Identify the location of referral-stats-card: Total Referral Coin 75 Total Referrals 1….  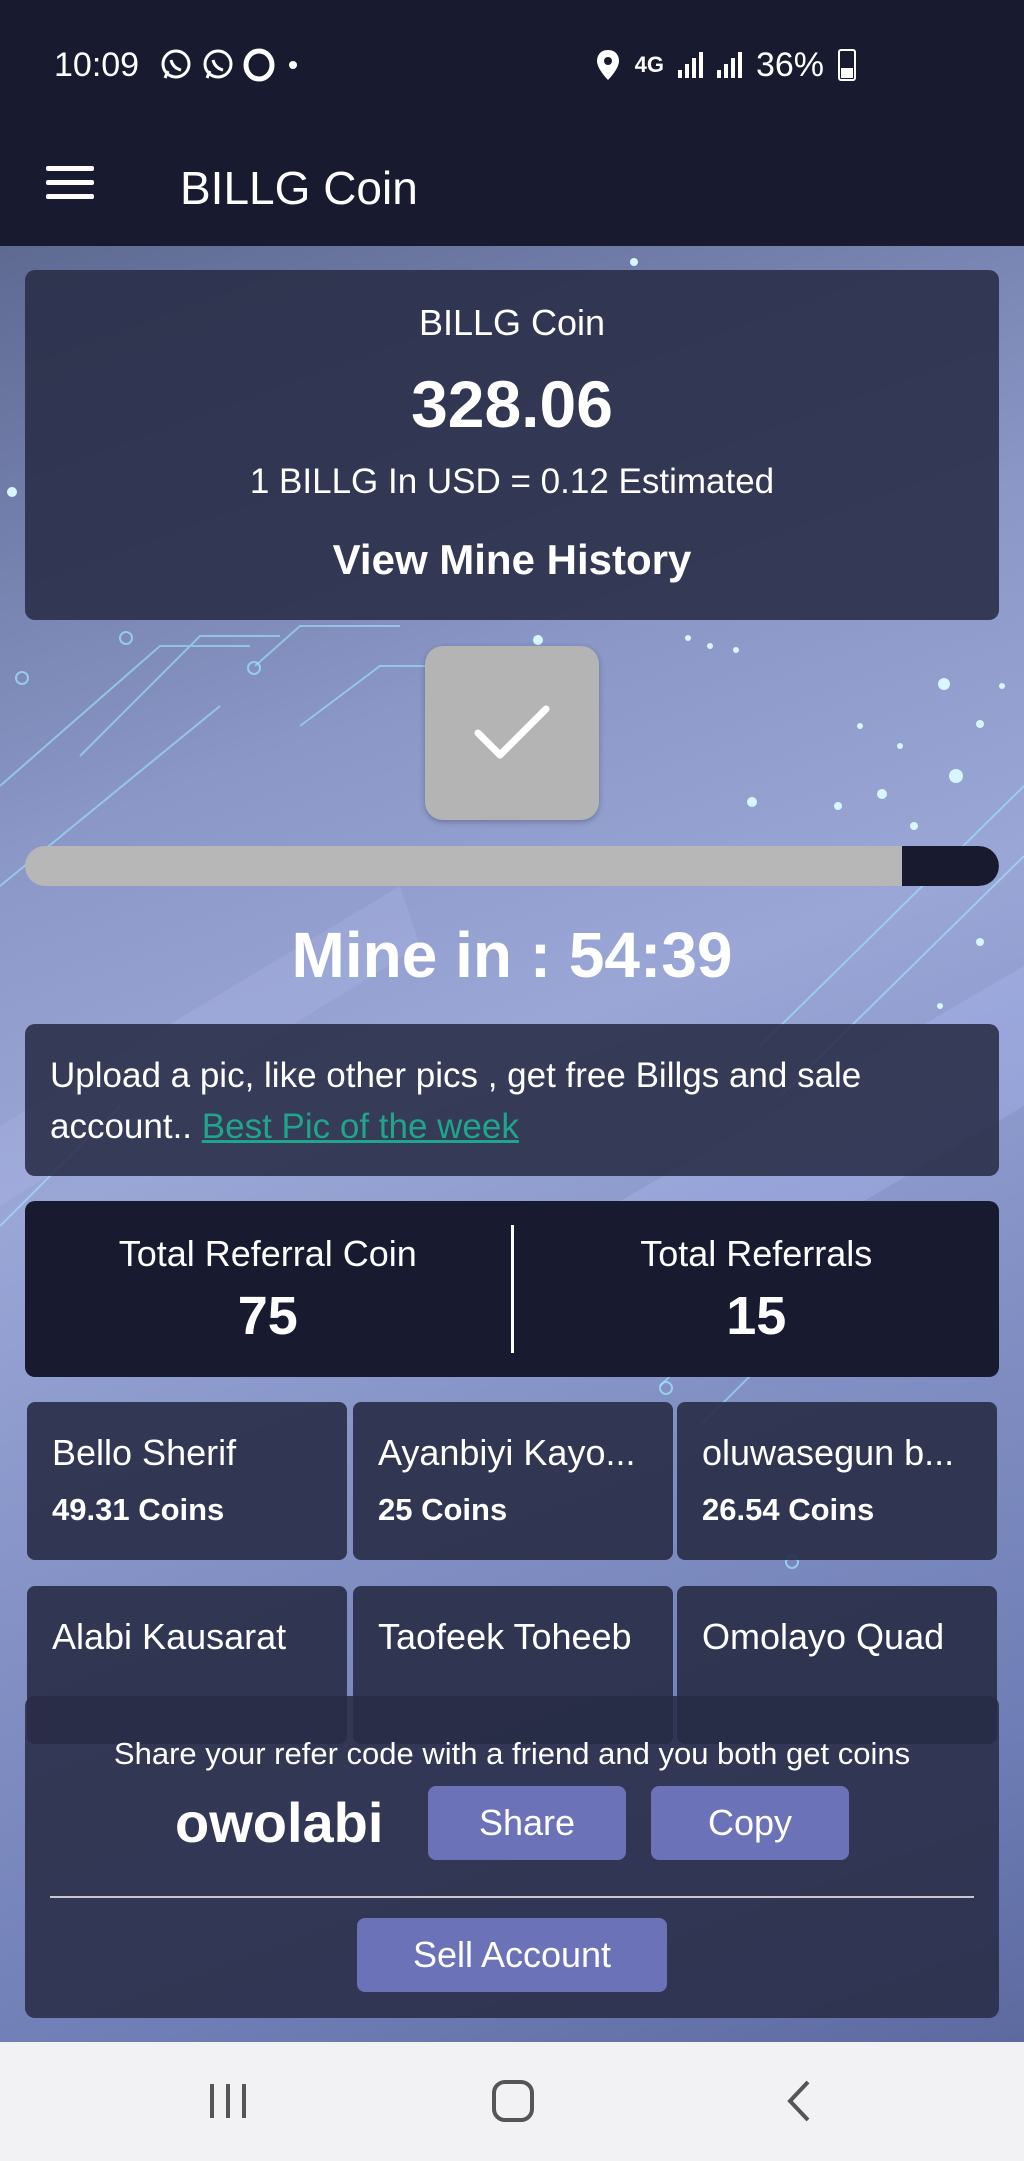
(512, 1289).